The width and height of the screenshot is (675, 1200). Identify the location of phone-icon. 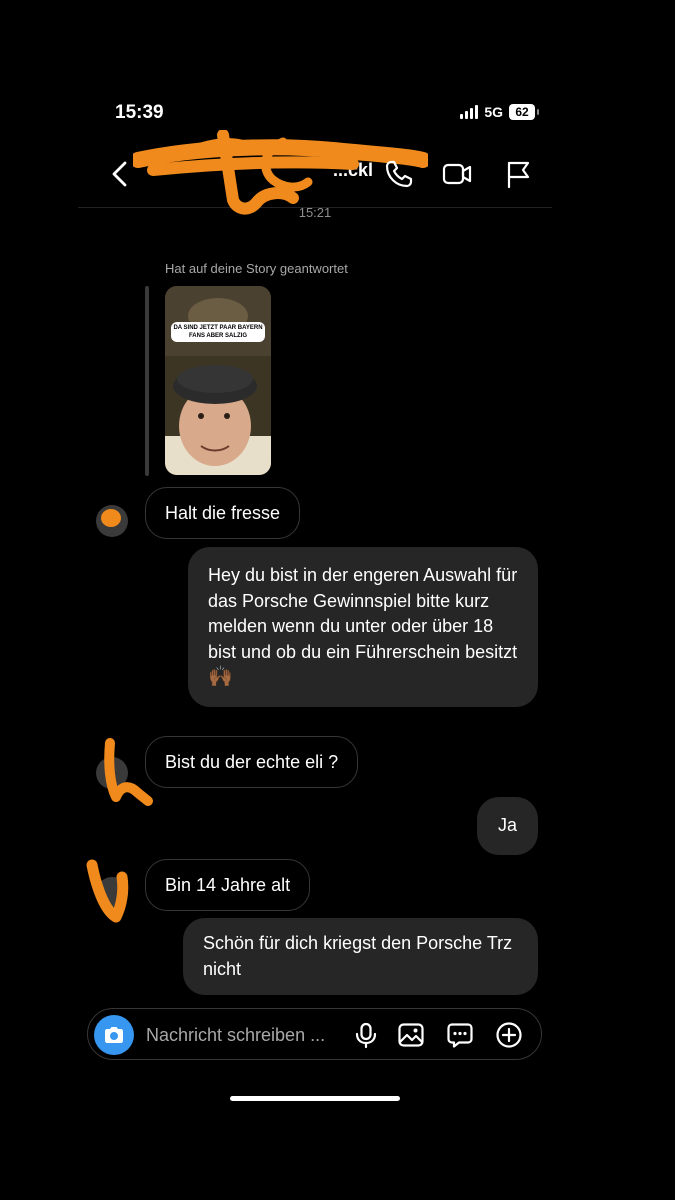
(399, 174).